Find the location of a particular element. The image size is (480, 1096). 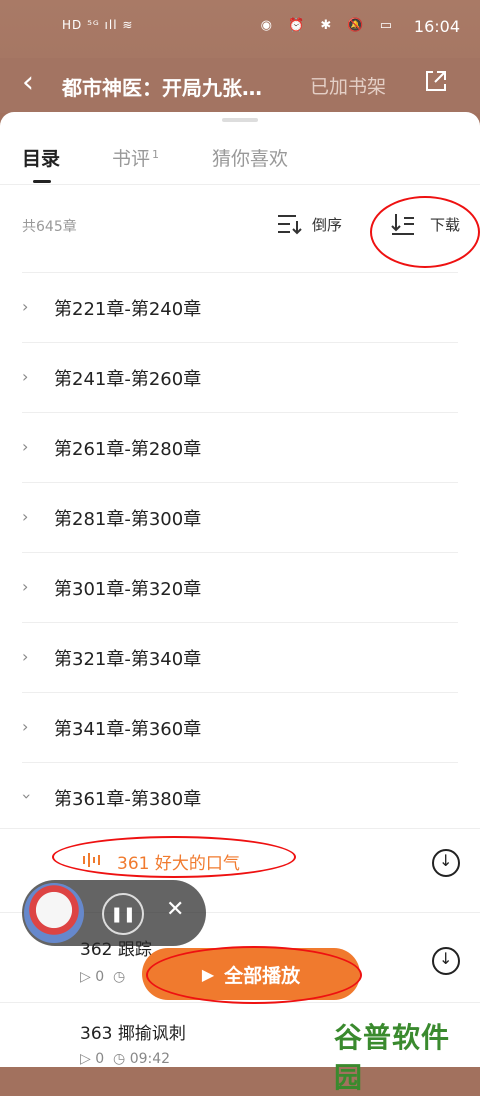

play-count: ▷ 0 ◷ 09:42 is located at coordinates (125, 1059).